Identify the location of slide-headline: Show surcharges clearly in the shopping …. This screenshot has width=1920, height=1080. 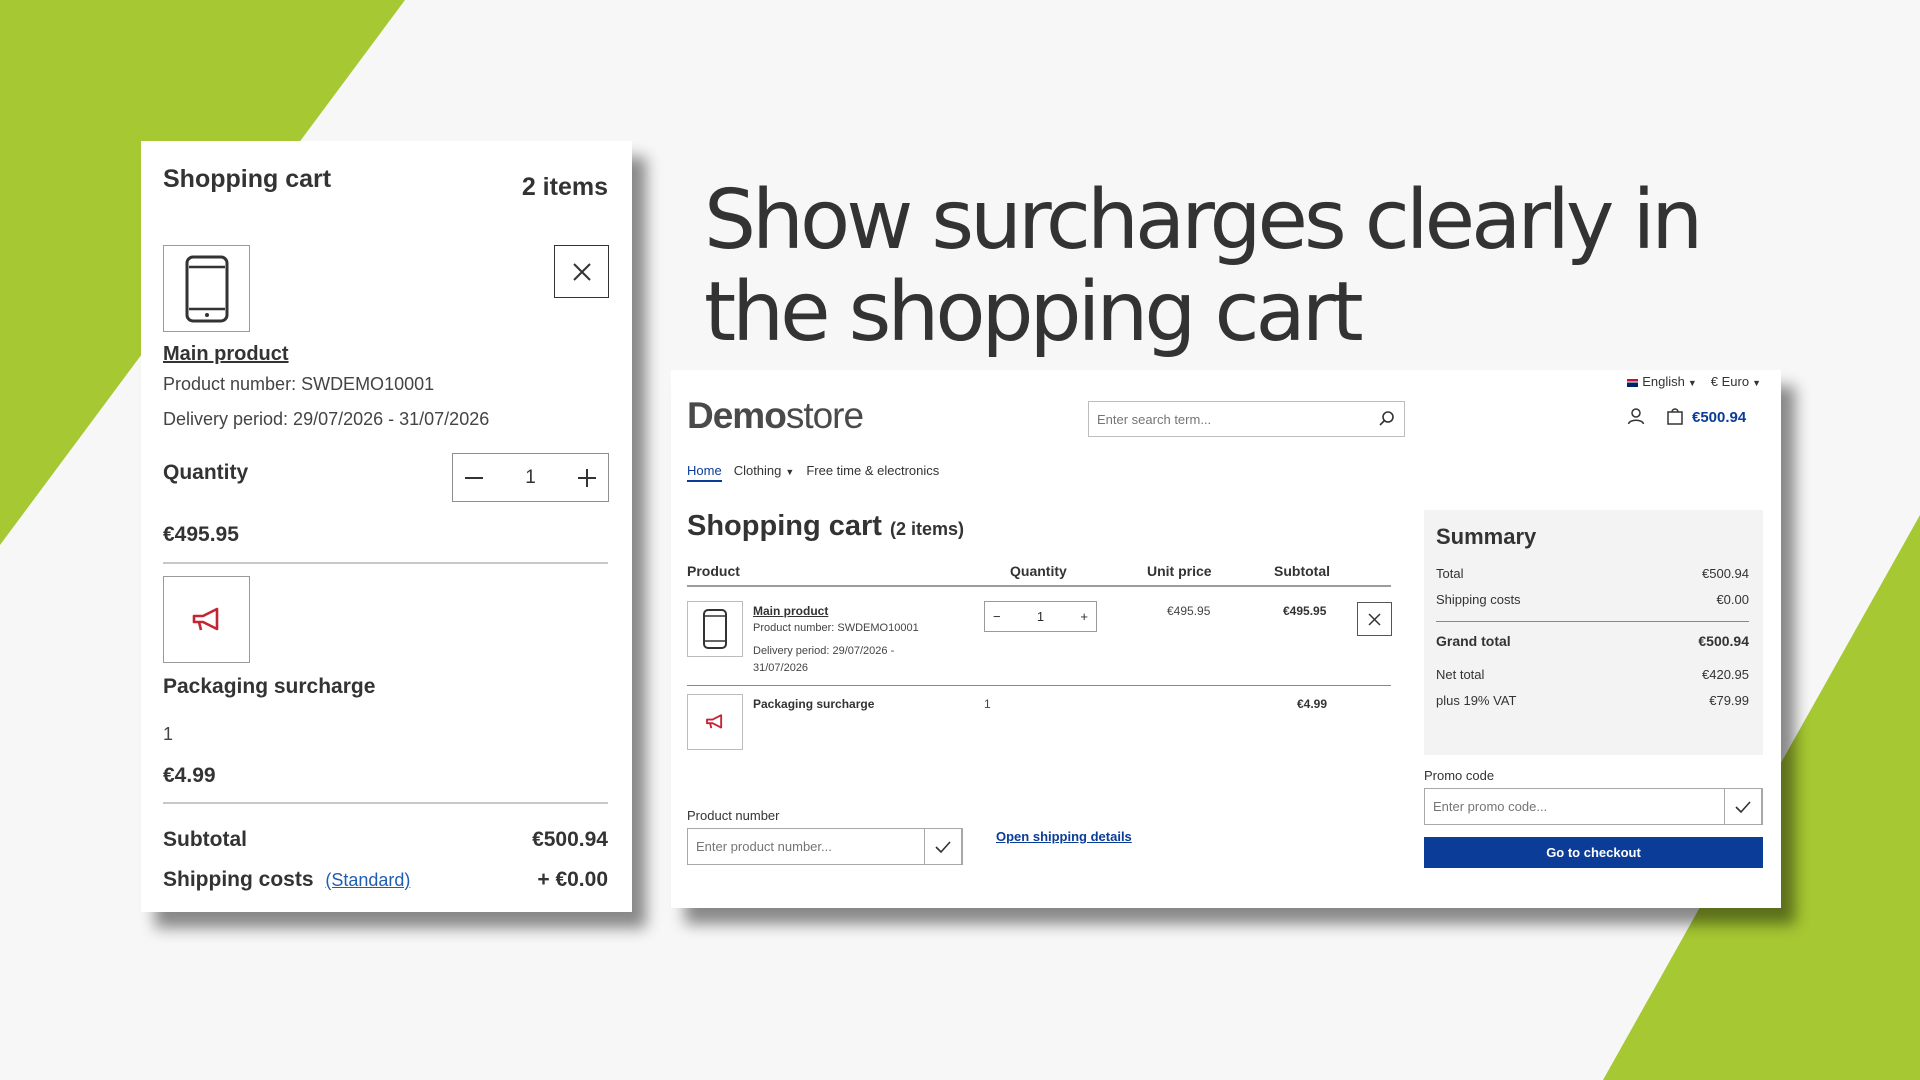
(1254, 267).